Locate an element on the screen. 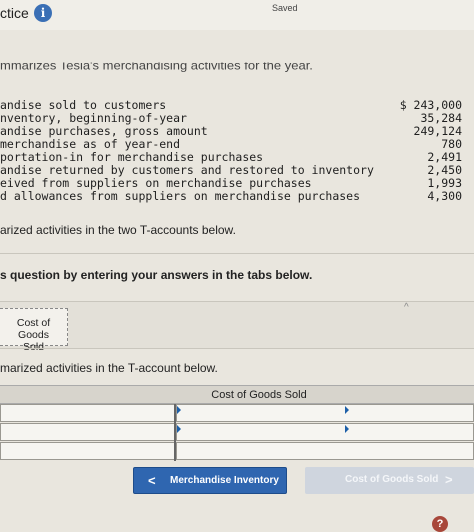  scroll-up-icon: ^ is located at coordinates (406, 307).